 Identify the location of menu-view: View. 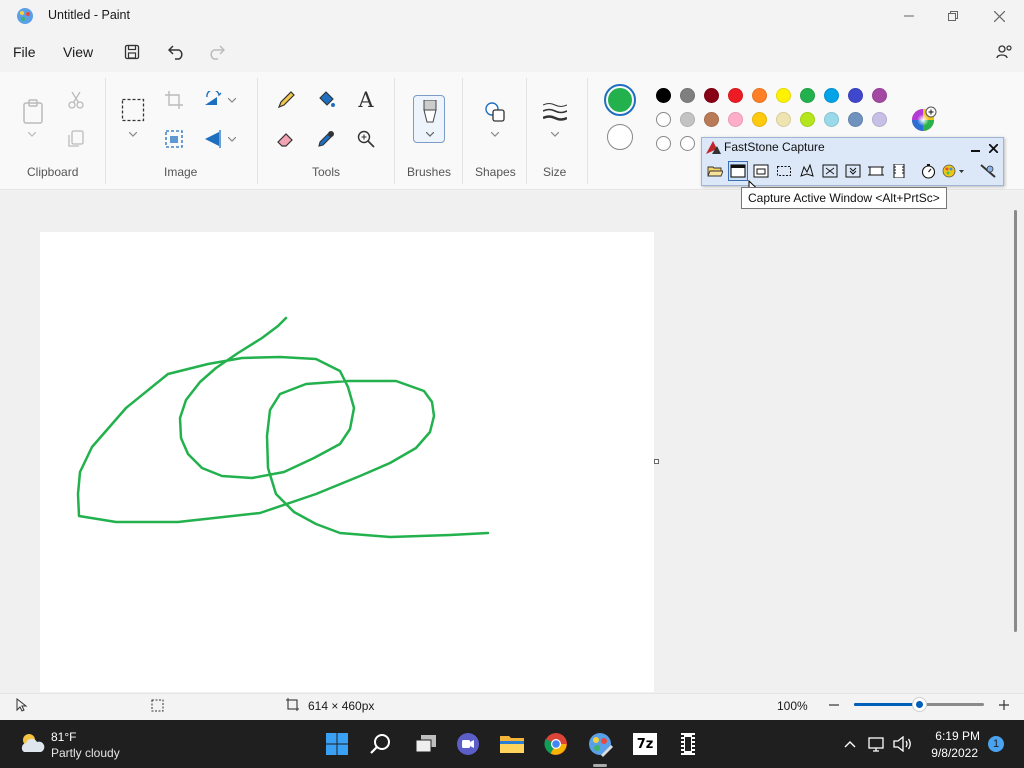
(78, 52).